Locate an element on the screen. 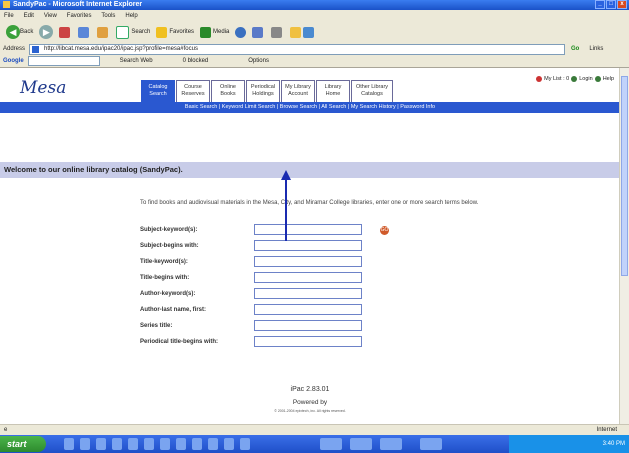  menu-help: Help is located at coordinates (131, 16).